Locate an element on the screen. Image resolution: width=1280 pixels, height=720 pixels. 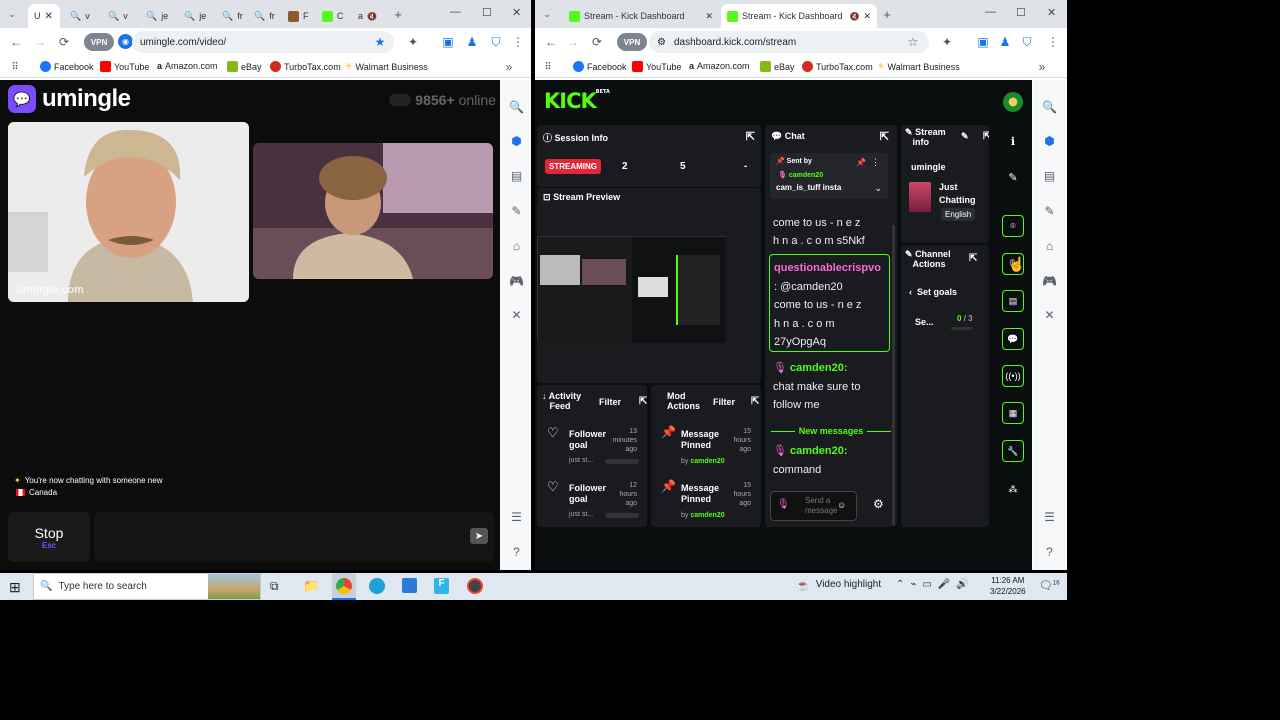
settings-sliders-icon: ☰ is located at coordinates (516, 516).